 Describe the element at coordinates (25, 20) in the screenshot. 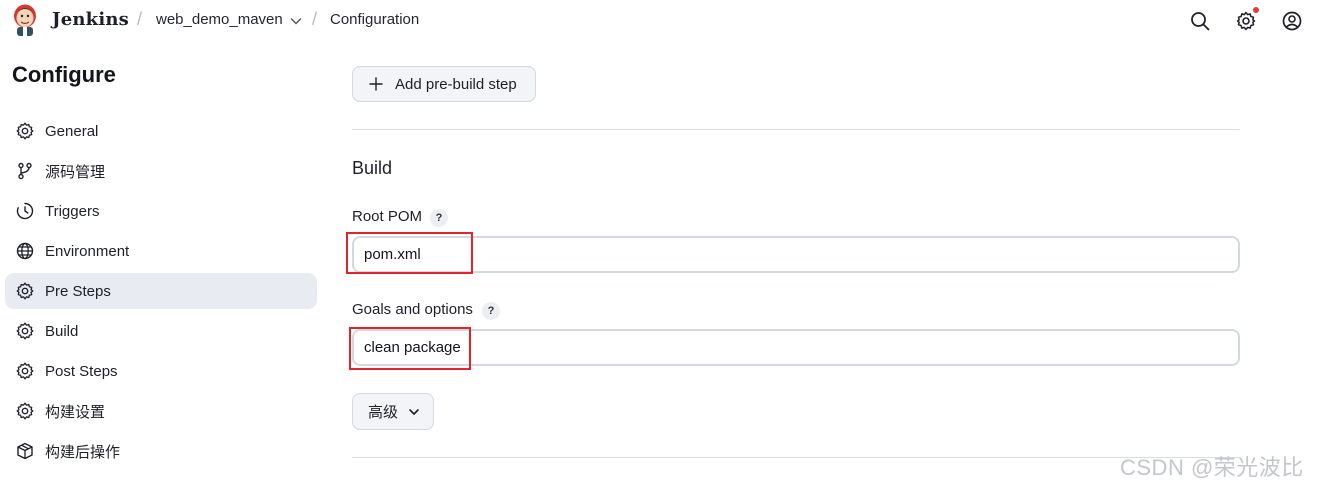

I see `jenkins-logo-icon` at that location.